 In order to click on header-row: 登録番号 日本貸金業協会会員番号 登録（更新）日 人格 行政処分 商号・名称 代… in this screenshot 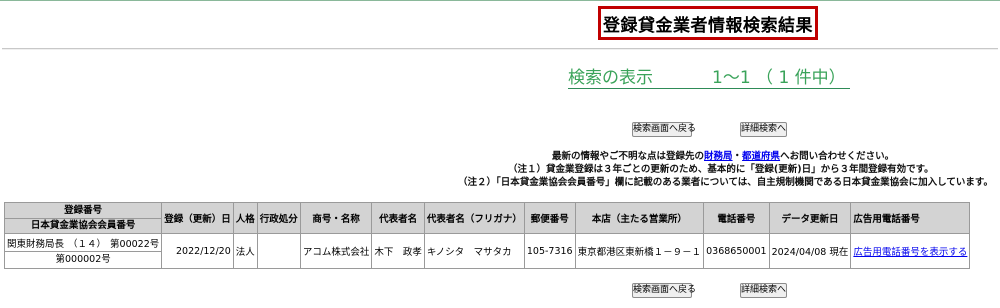, I will do `click(487, 218)`.